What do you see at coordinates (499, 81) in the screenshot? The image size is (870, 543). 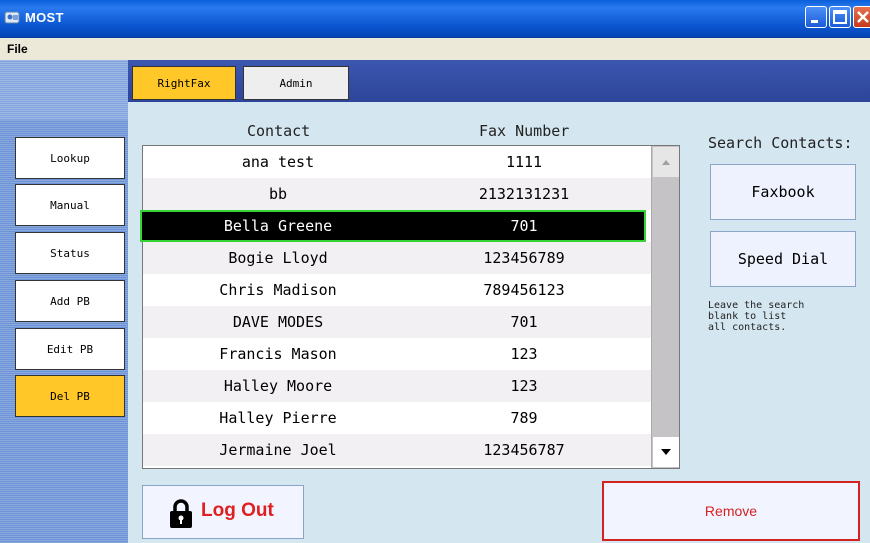 I see `tab-strip: RightFax Admin` at bounding box center [499, 81].